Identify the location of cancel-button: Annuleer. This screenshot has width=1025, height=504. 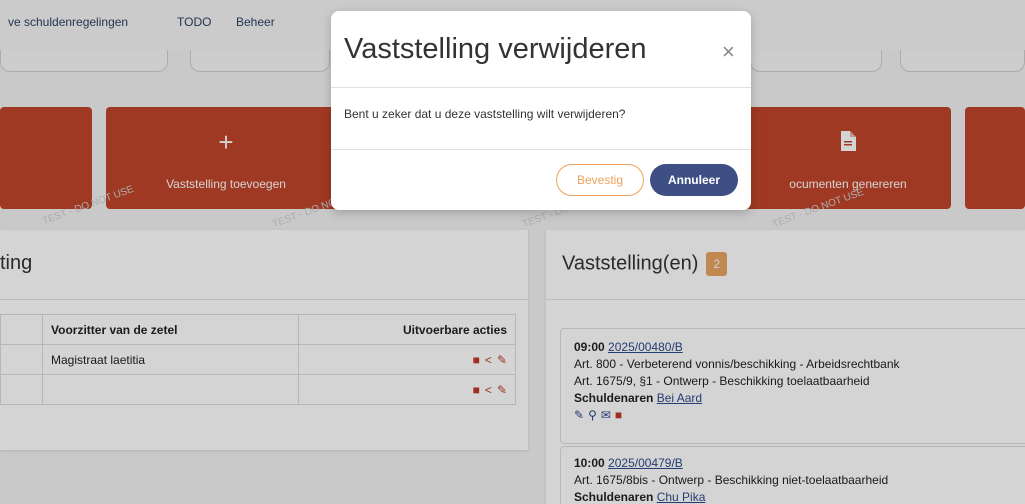
(694, 180).